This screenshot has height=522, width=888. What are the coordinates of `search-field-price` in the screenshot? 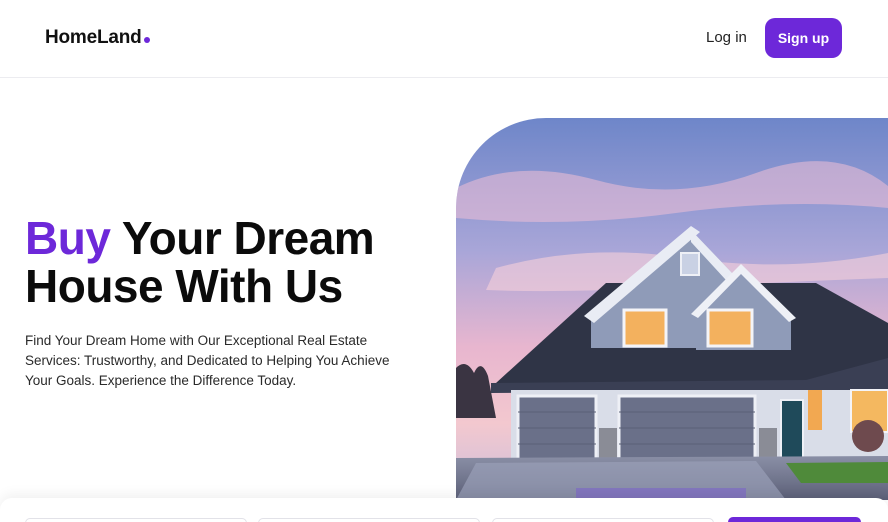 It's located at (603, 520).